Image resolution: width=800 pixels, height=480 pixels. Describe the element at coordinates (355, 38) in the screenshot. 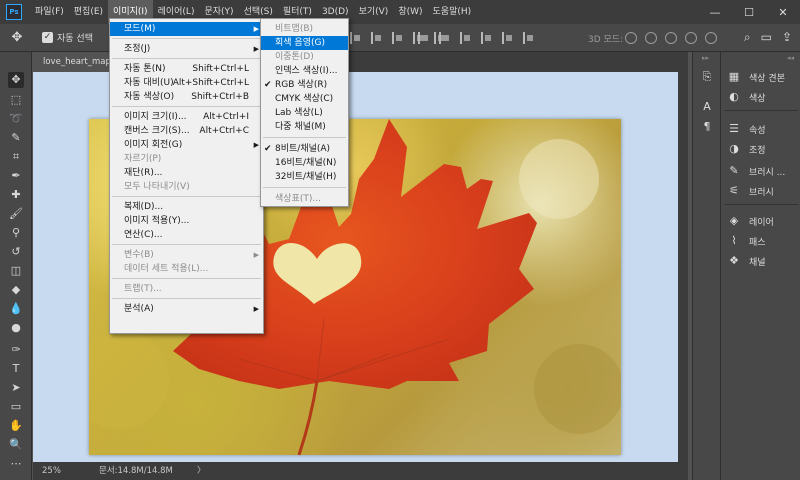

I see `align-left-icon` at that location.